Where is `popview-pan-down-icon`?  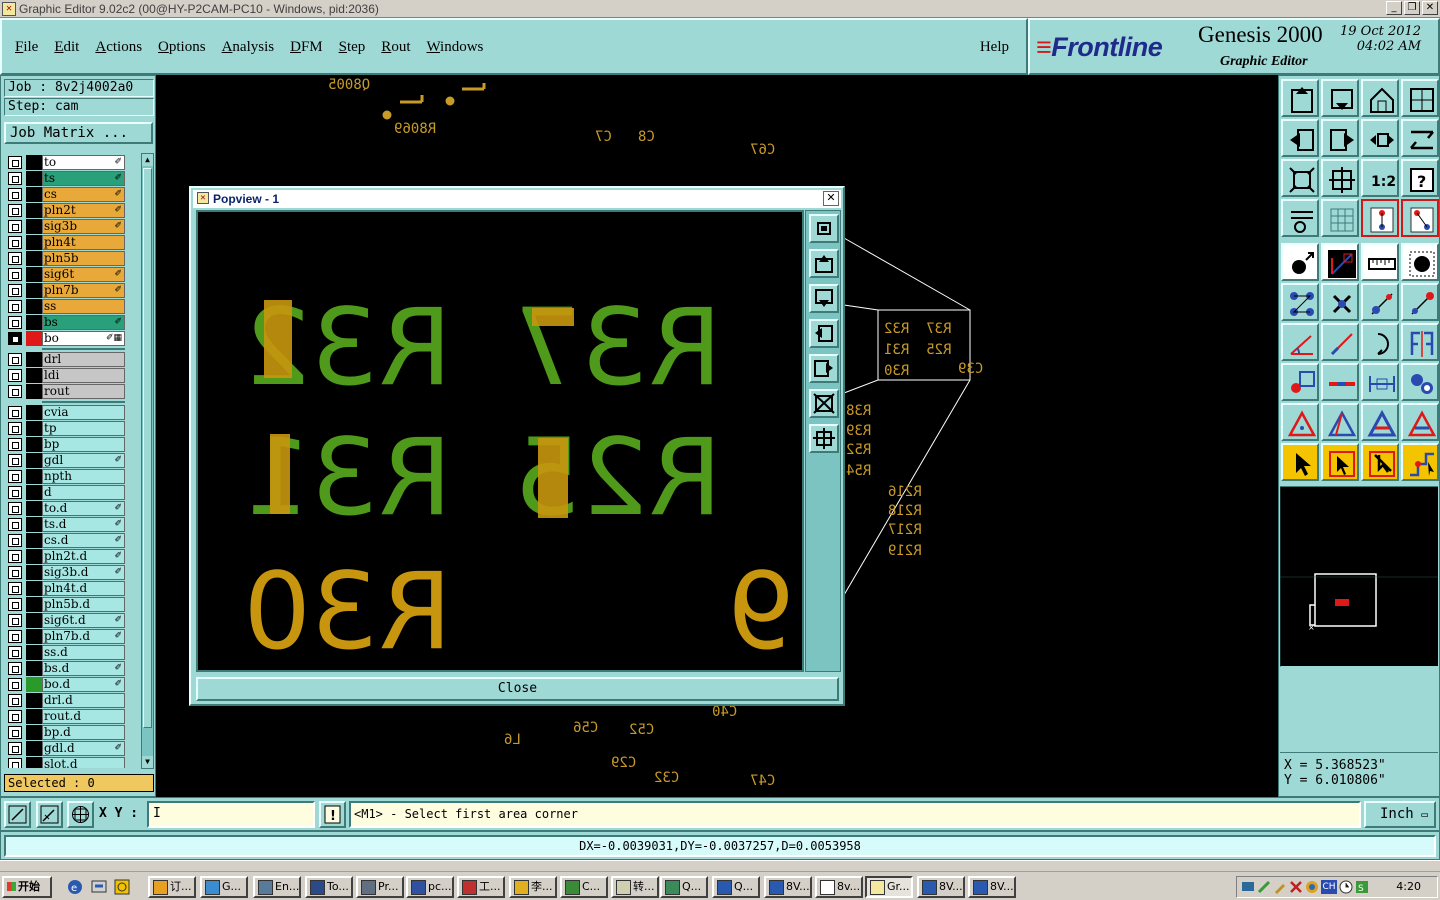
popview-pan-down-icon is located at coordinates (824, 298).